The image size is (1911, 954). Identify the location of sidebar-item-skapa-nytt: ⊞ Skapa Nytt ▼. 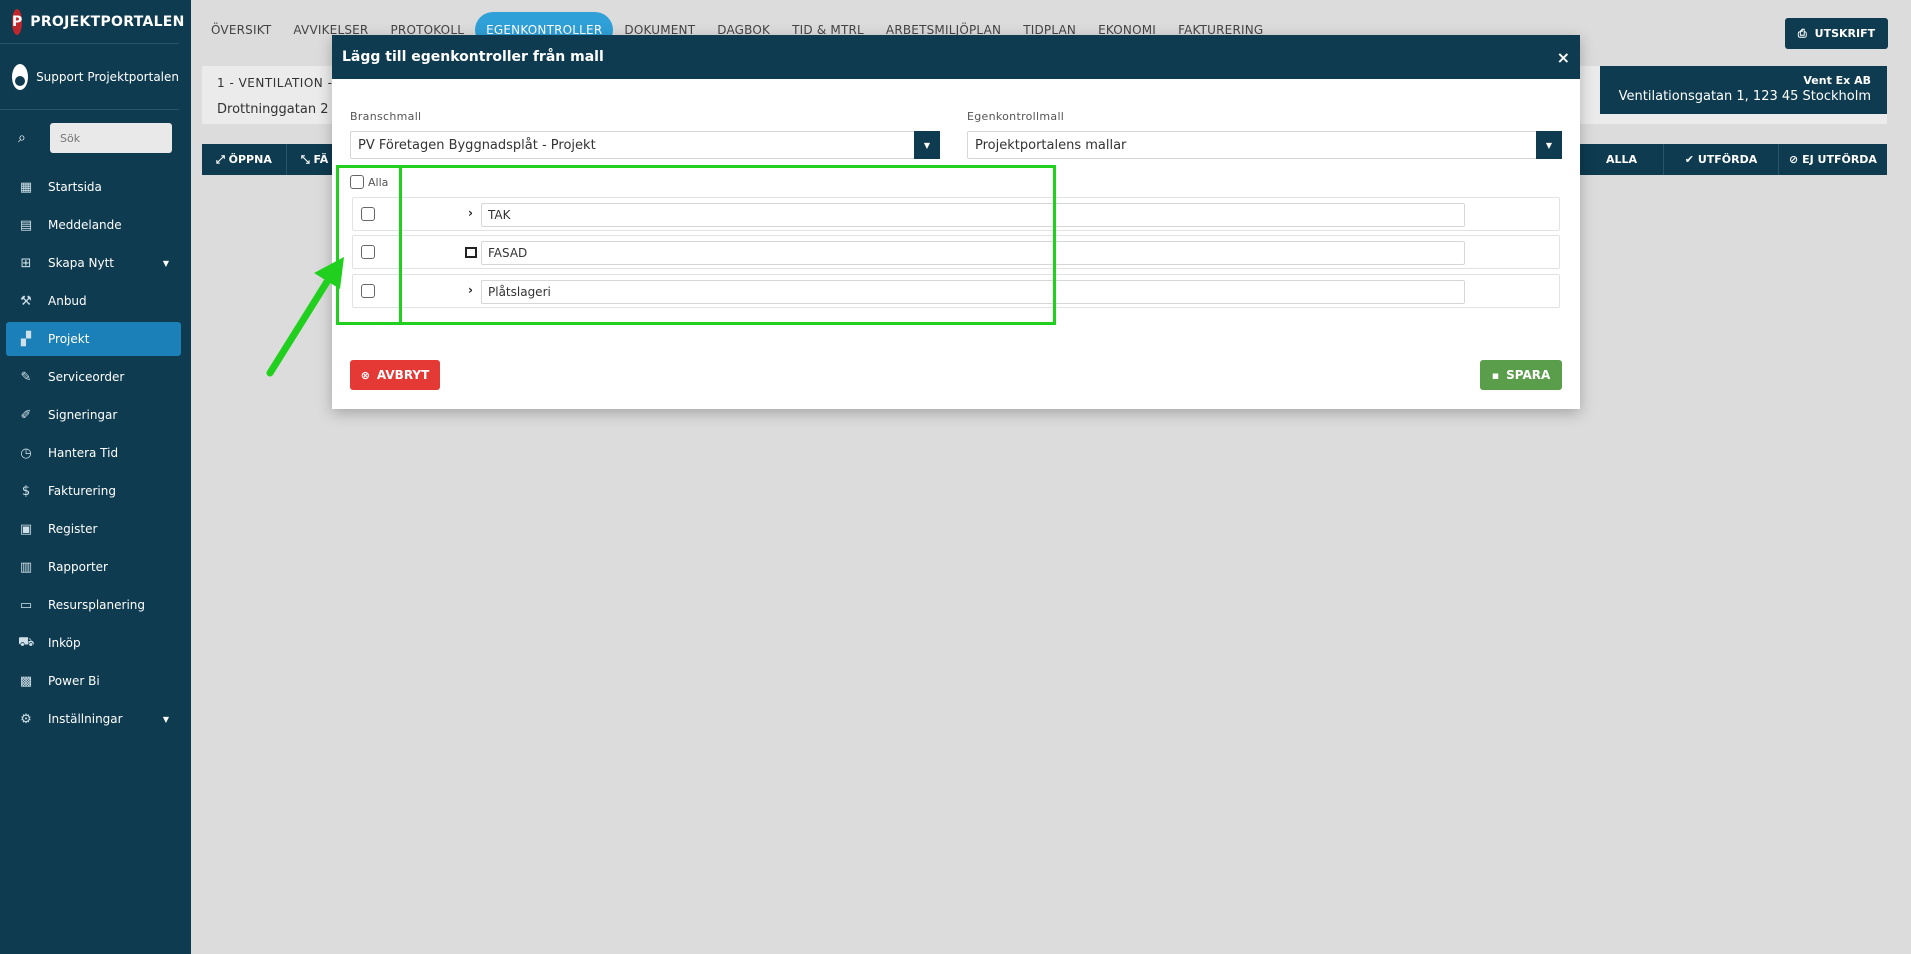
(93, 263).